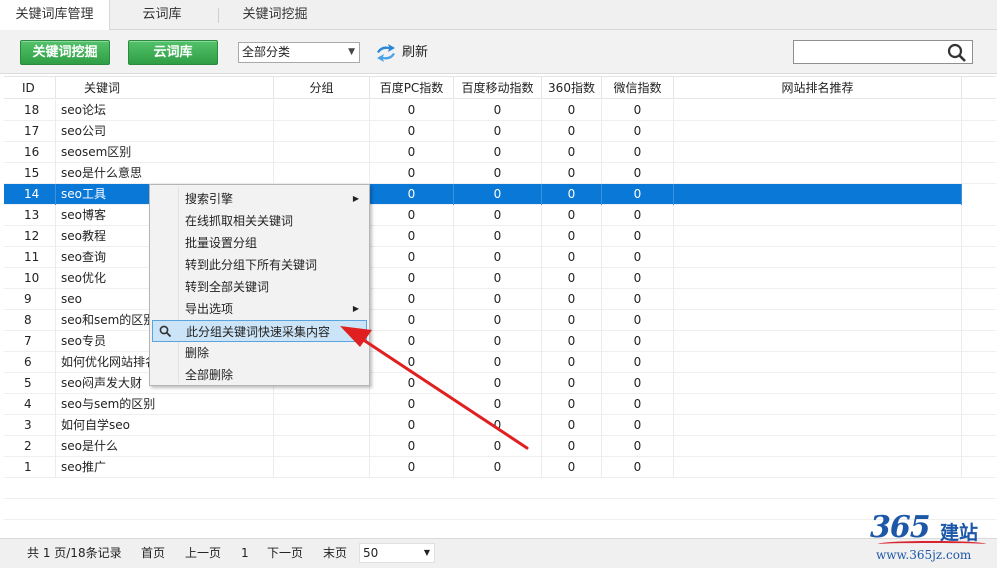  I want to click on table-row: 14 seo工具 0 0 0 0, so click(483, 194).